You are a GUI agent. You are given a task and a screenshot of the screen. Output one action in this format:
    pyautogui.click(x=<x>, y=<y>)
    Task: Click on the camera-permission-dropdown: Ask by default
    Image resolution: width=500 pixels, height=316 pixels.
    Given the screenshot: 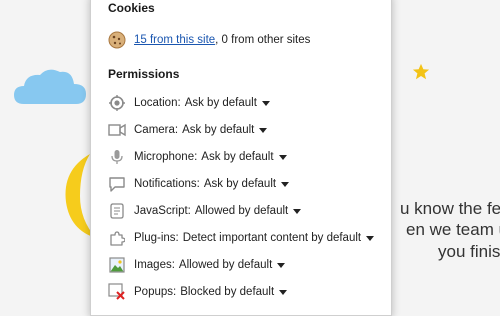 What is the action you would take?
    pyautogui.click(x=225, y=130)
    